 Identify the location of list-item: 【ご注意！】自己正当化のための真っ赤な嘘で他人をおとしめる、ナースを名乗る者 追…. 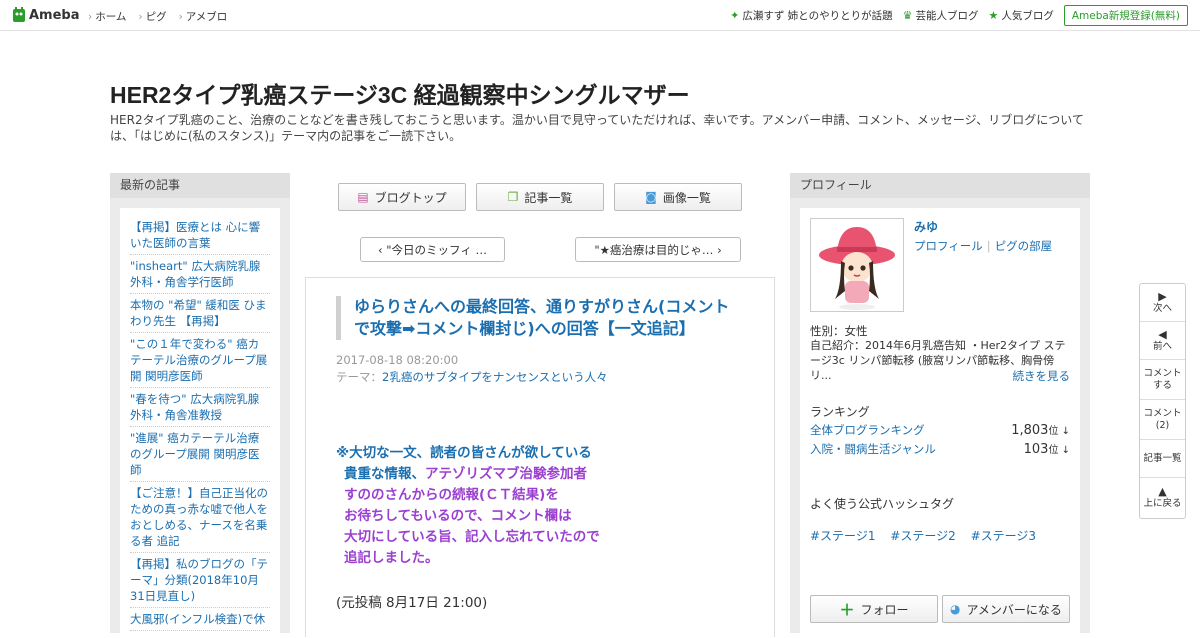
(200, 517).